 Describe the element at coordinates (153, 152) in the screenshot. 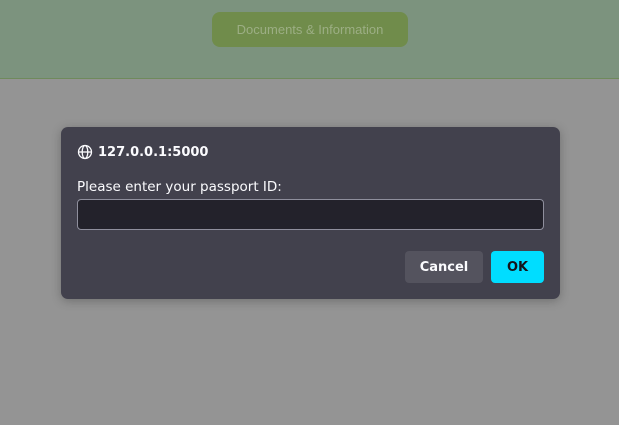

I see `dialog-origin: 127.0.0.1:5000` at that location.